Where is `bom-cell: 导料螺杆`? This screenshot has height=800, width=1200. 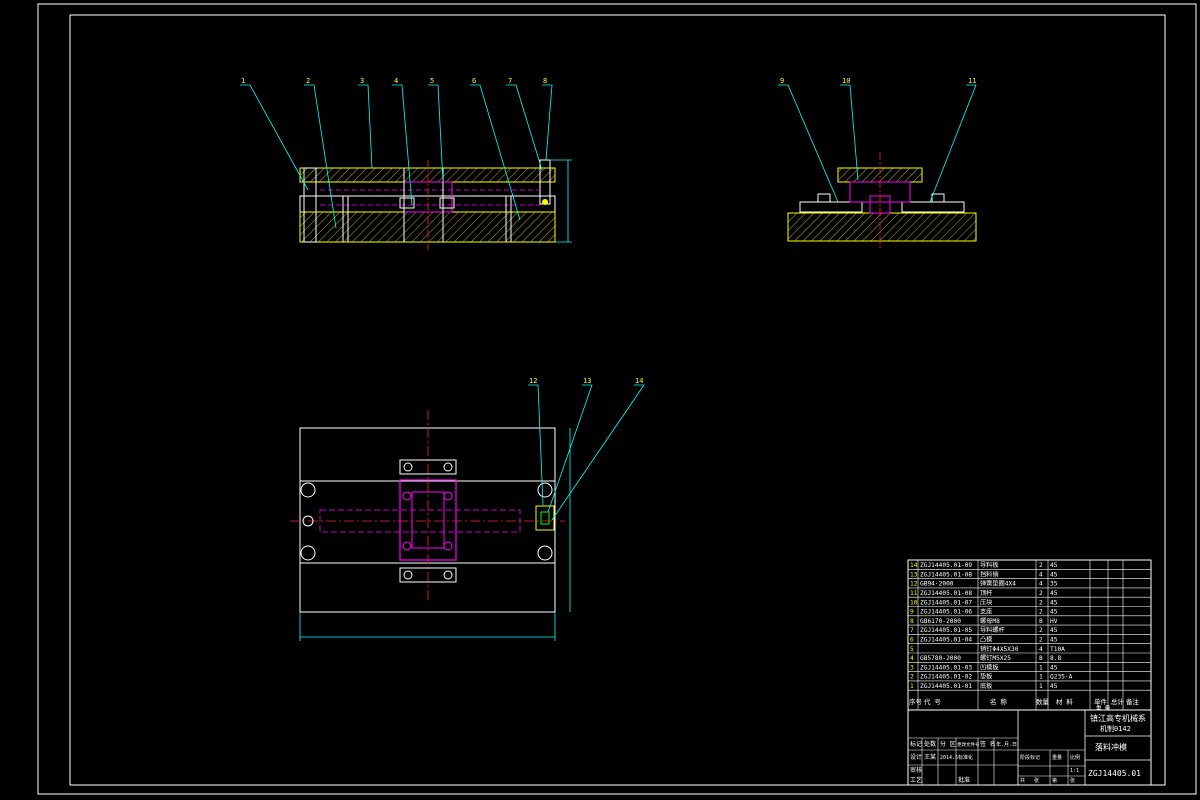 bom-cell: 导料螺杆 is located at coordinates (992, 630).